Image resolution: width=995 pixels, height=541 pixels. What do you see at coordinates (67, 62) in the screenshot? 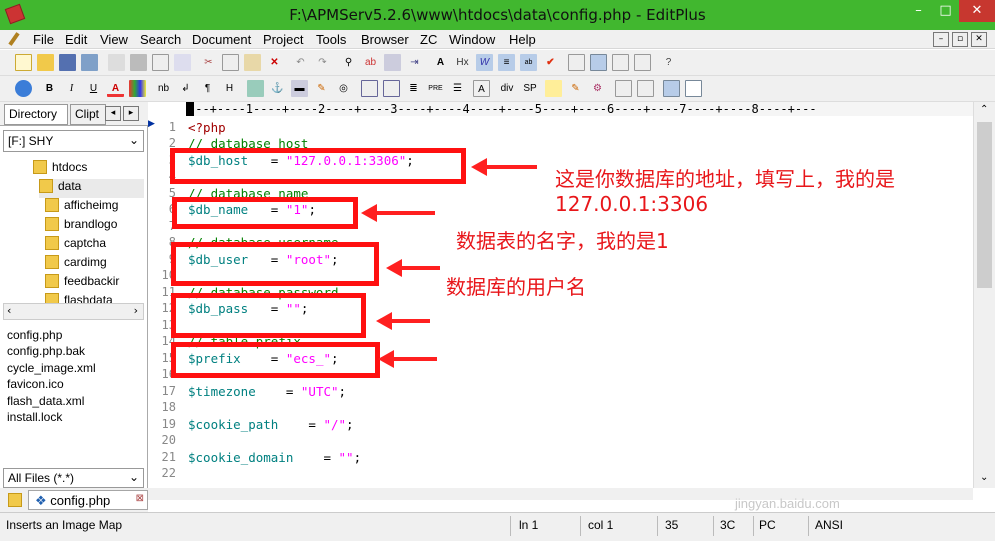
I see `save-icon` at bounding box center [67, 62].